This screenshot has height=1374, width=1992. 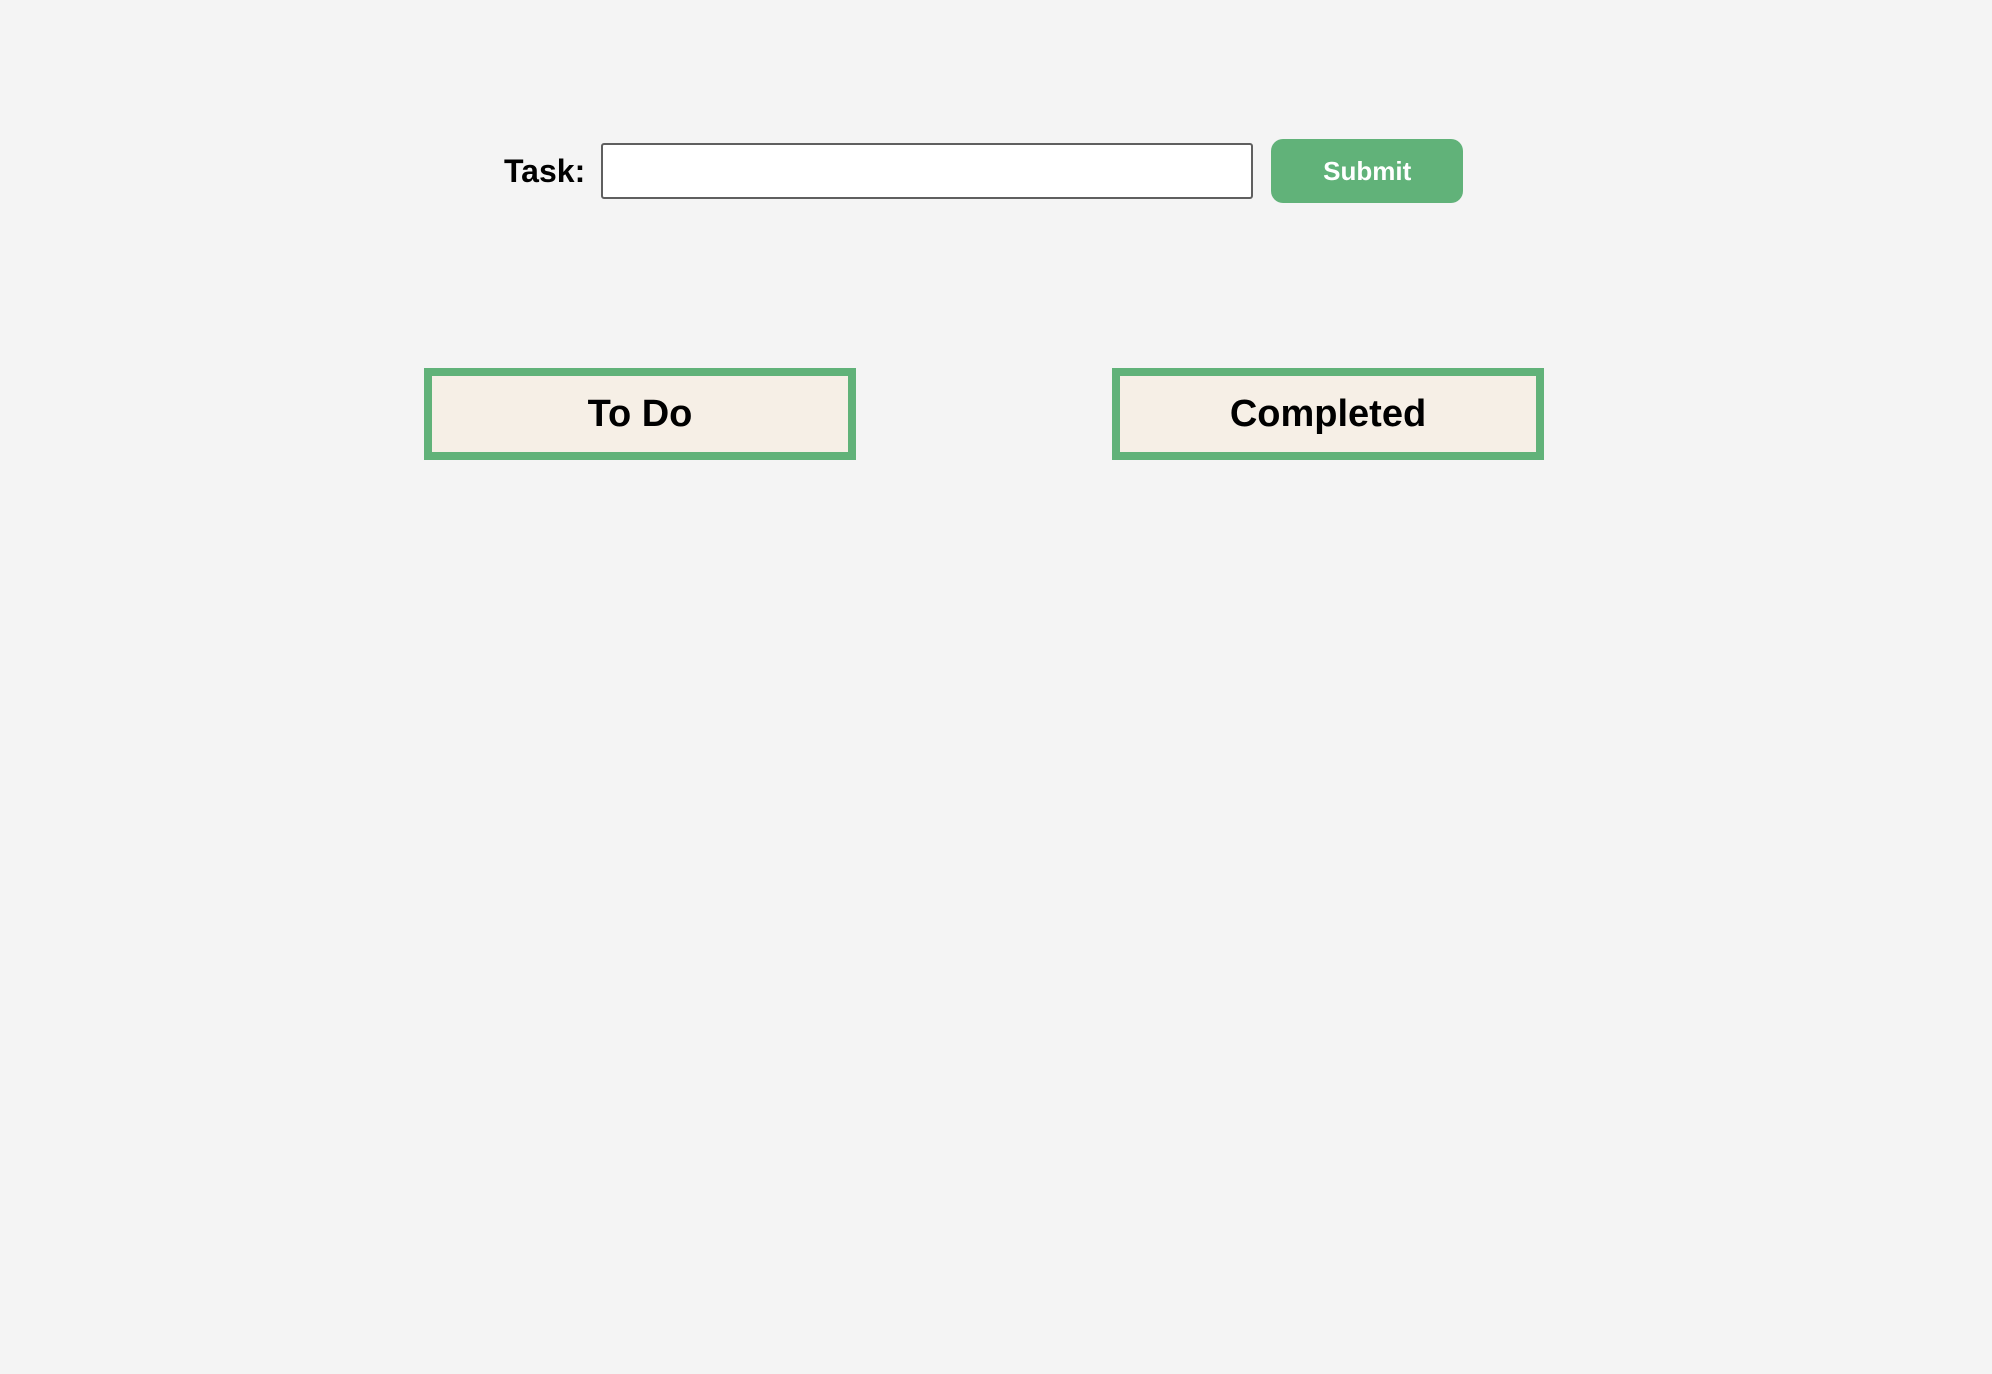 I want to click on completed-column-header: Completed, so click(x=1328, y=414).